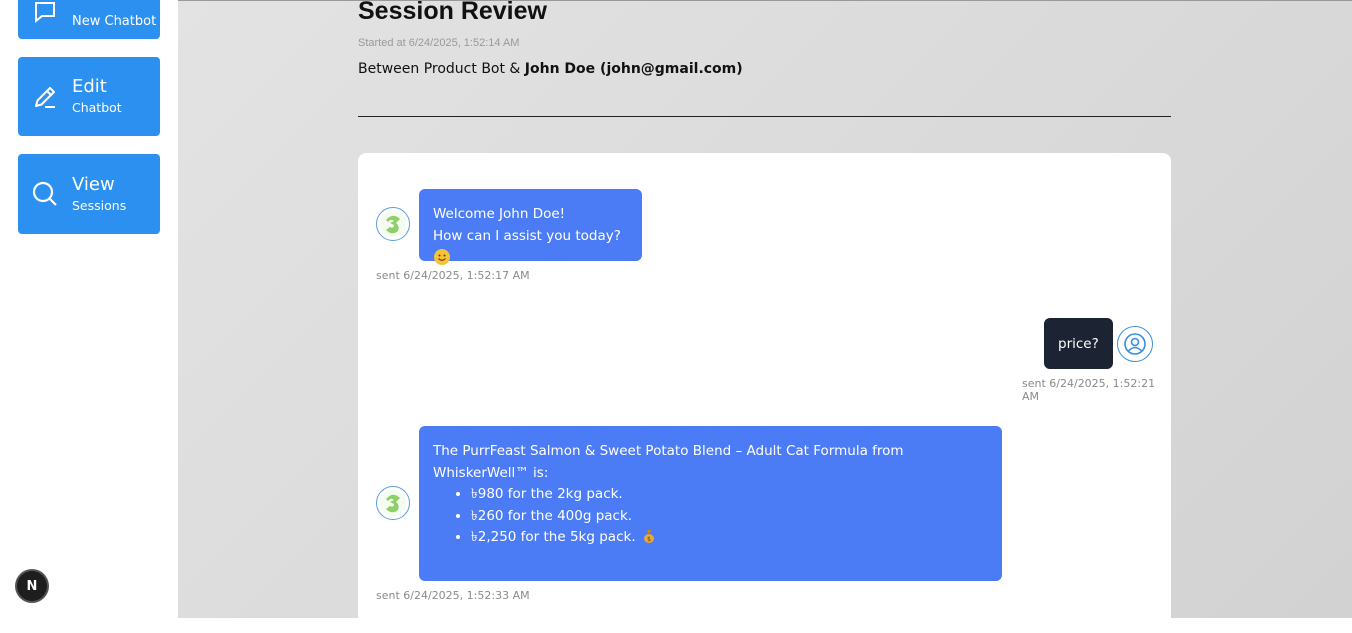 This screenshot has height=633, width=1352. I want to click on list-item-text: ৳2,250 for the 5kg pack., so click(553, 537).